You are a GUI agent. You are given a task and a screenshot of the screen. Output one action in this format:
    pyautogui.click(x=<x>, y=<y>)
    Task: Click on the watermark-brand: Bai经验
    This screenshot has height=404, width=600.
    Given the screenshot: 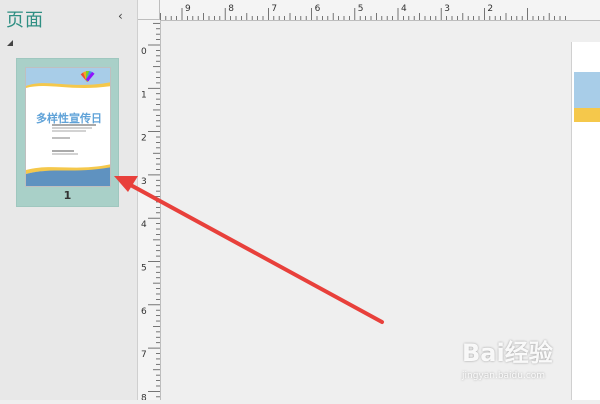 What is the action you would take?
    pyautogui.click(x=507, y=353)
    